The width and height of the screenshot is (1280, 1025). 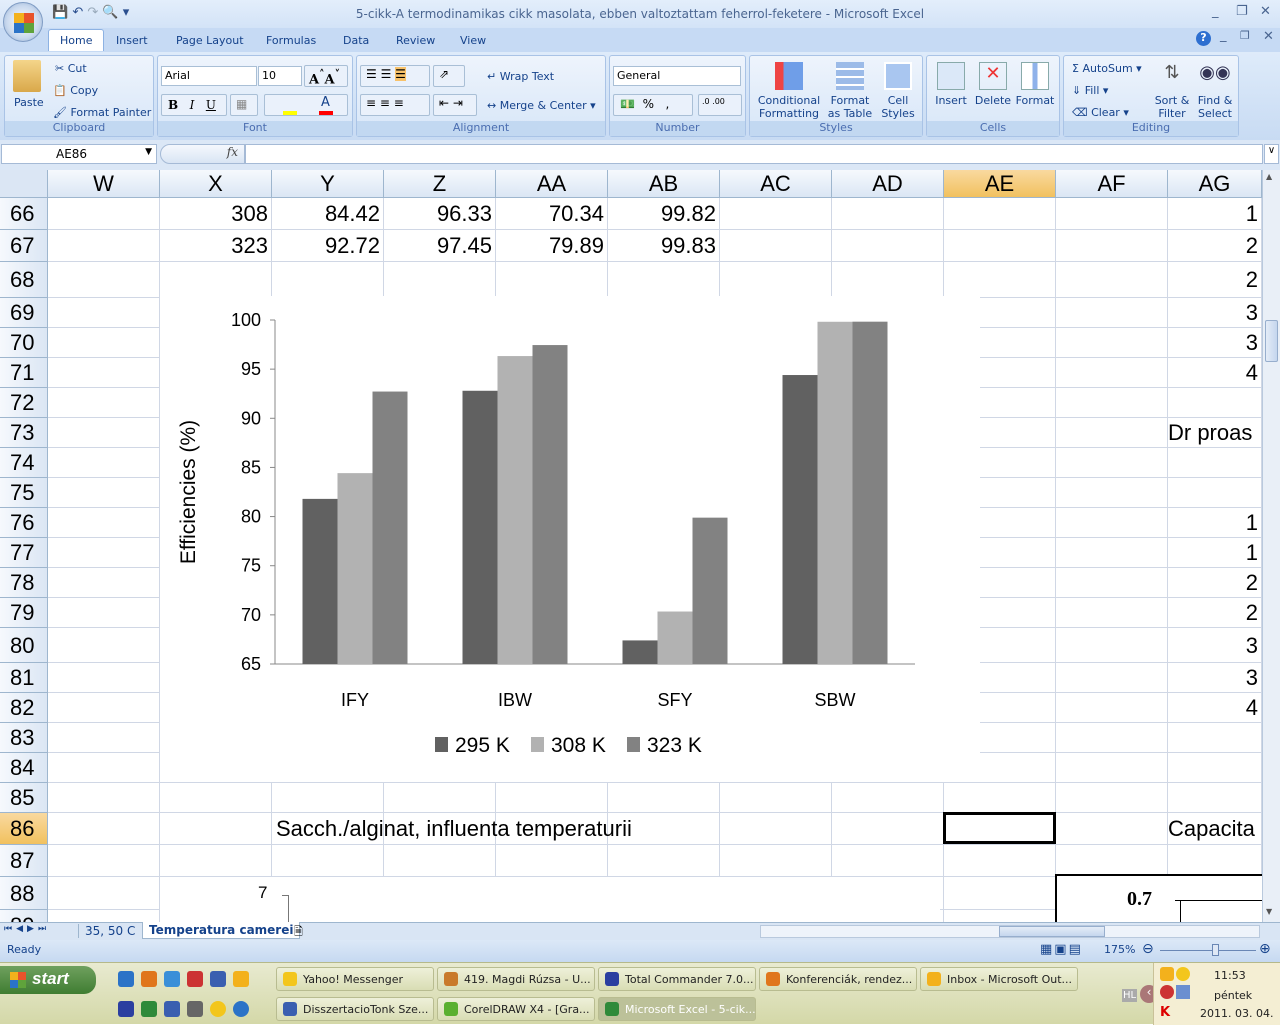 I want to click on vertical-align-buttons: ☰ ☰ ☰, so click(x=395, y=76).